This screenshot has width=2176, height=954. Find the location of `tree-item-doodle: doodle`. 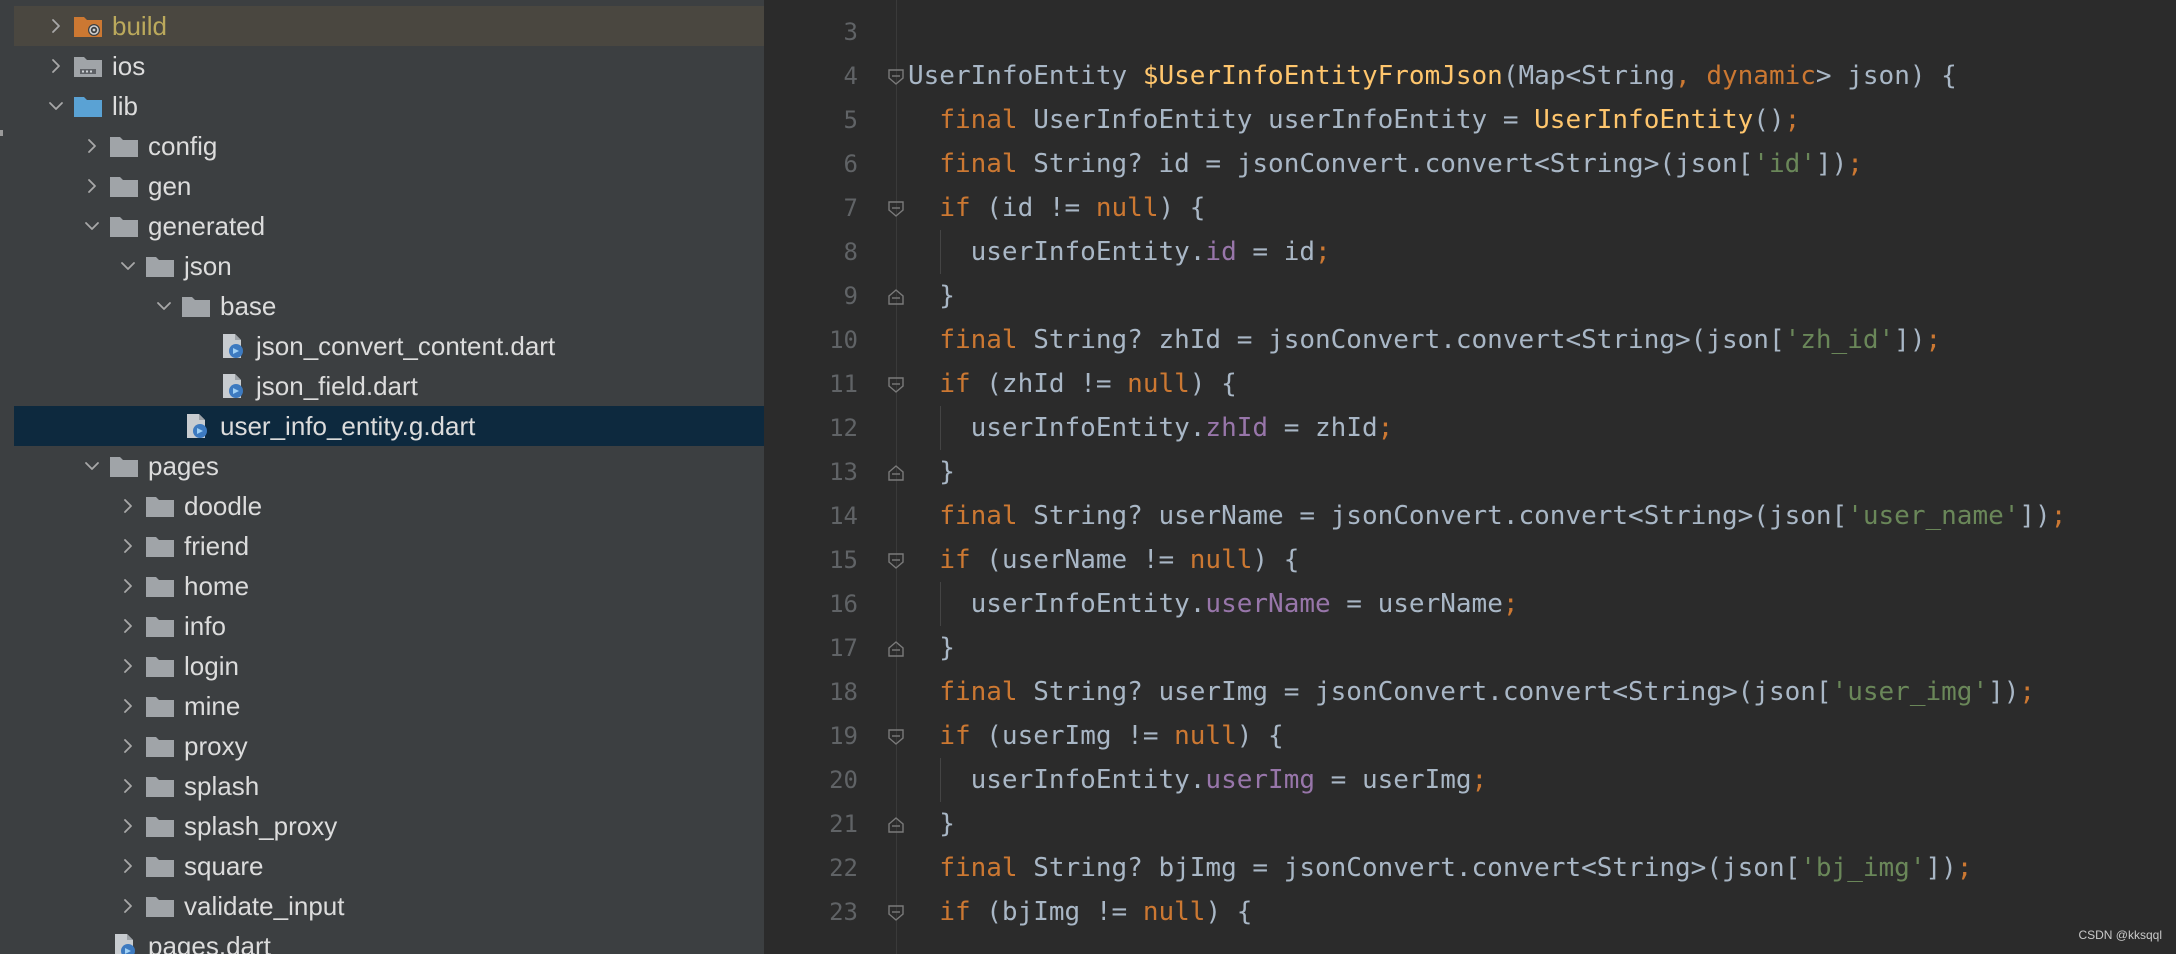

tree-item-doodle: doodle is located at coordinates (389, 506).